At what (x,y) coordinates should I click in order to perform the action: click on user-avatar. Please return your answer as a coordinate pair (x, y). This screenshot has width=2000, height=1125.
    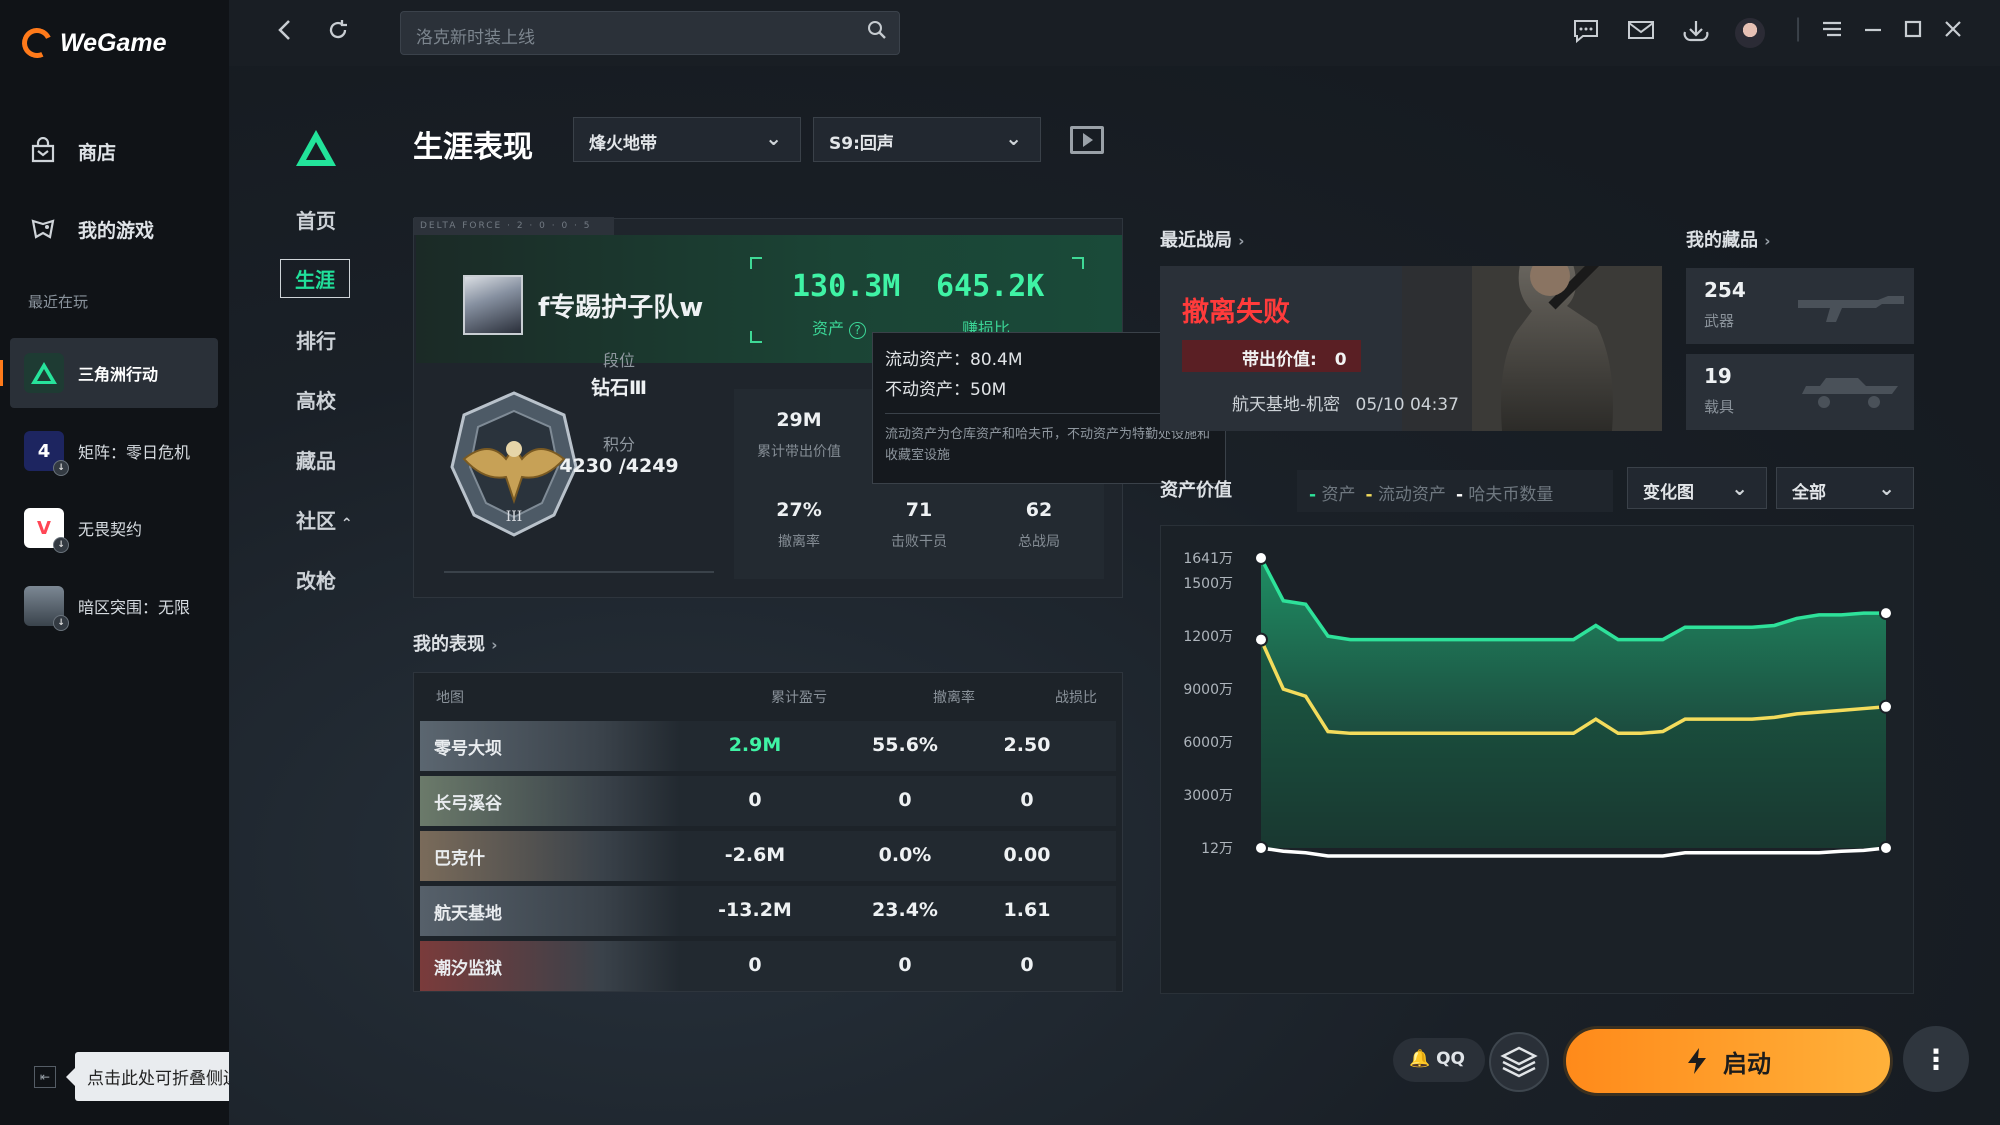
    Looking at the image, I should click on (1750, 33).